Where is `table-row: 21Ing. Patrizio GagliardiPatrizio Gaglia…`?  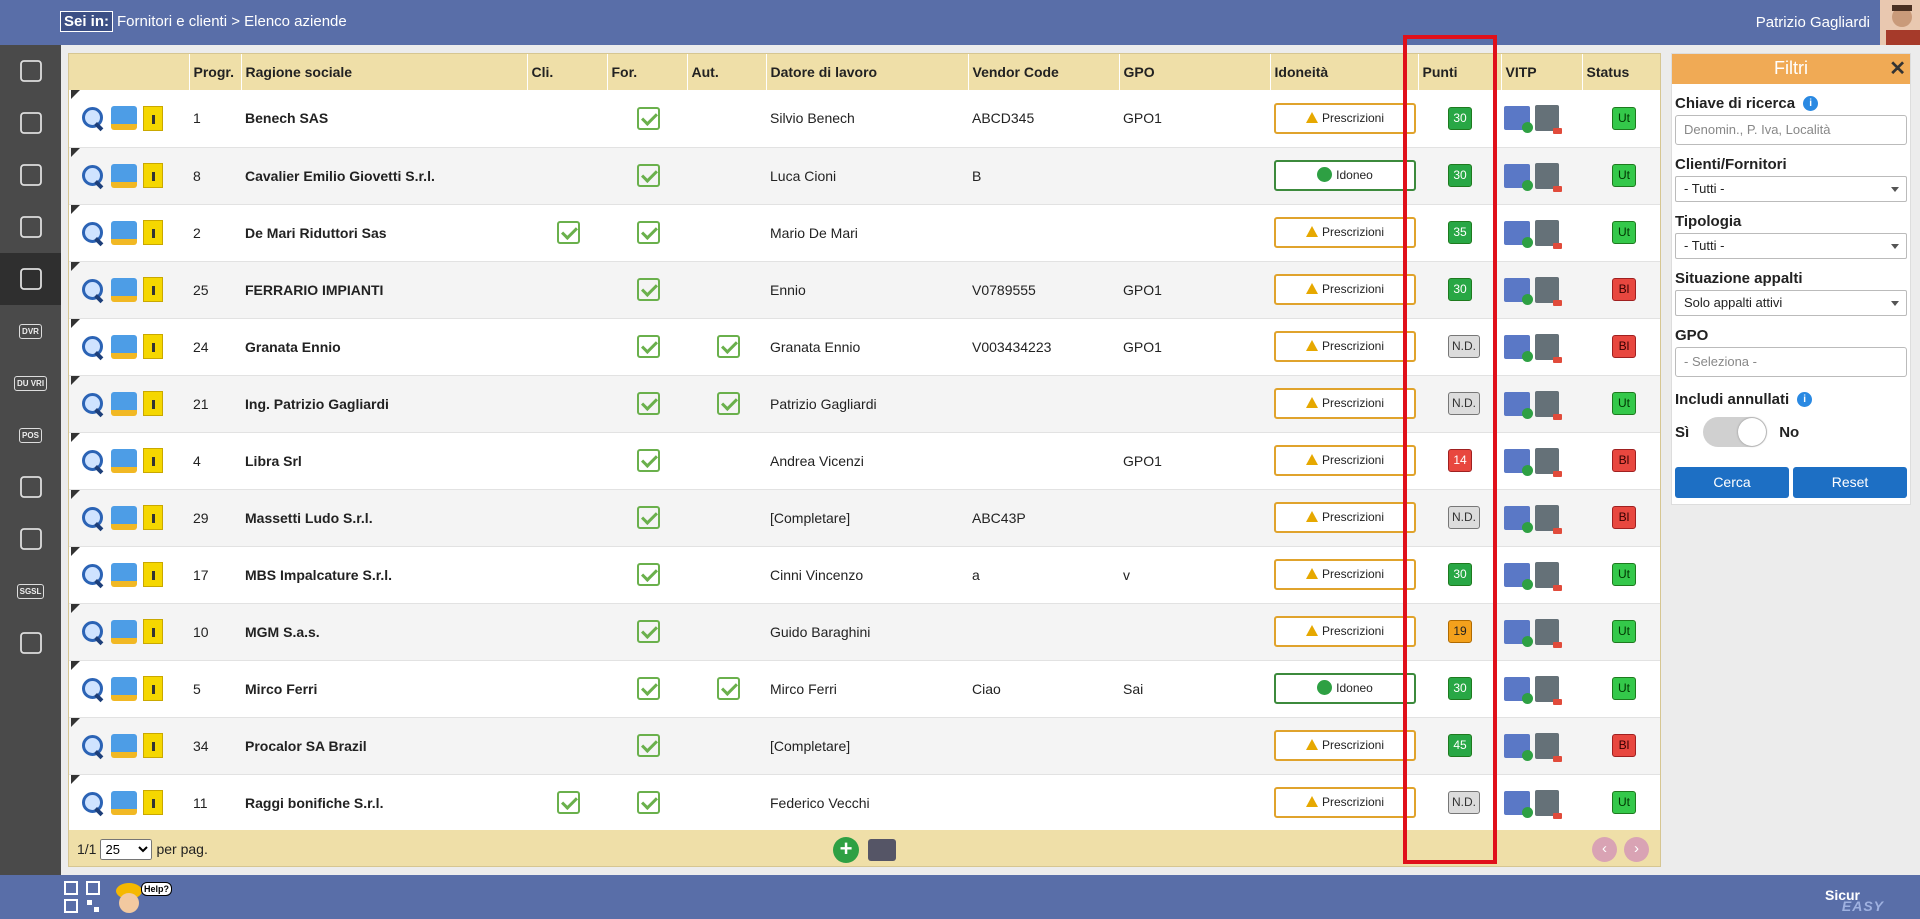
table-row: 21Ing. Patrizio GagliardiPatrizio Gaglia… is located at coordinates (865, 403).